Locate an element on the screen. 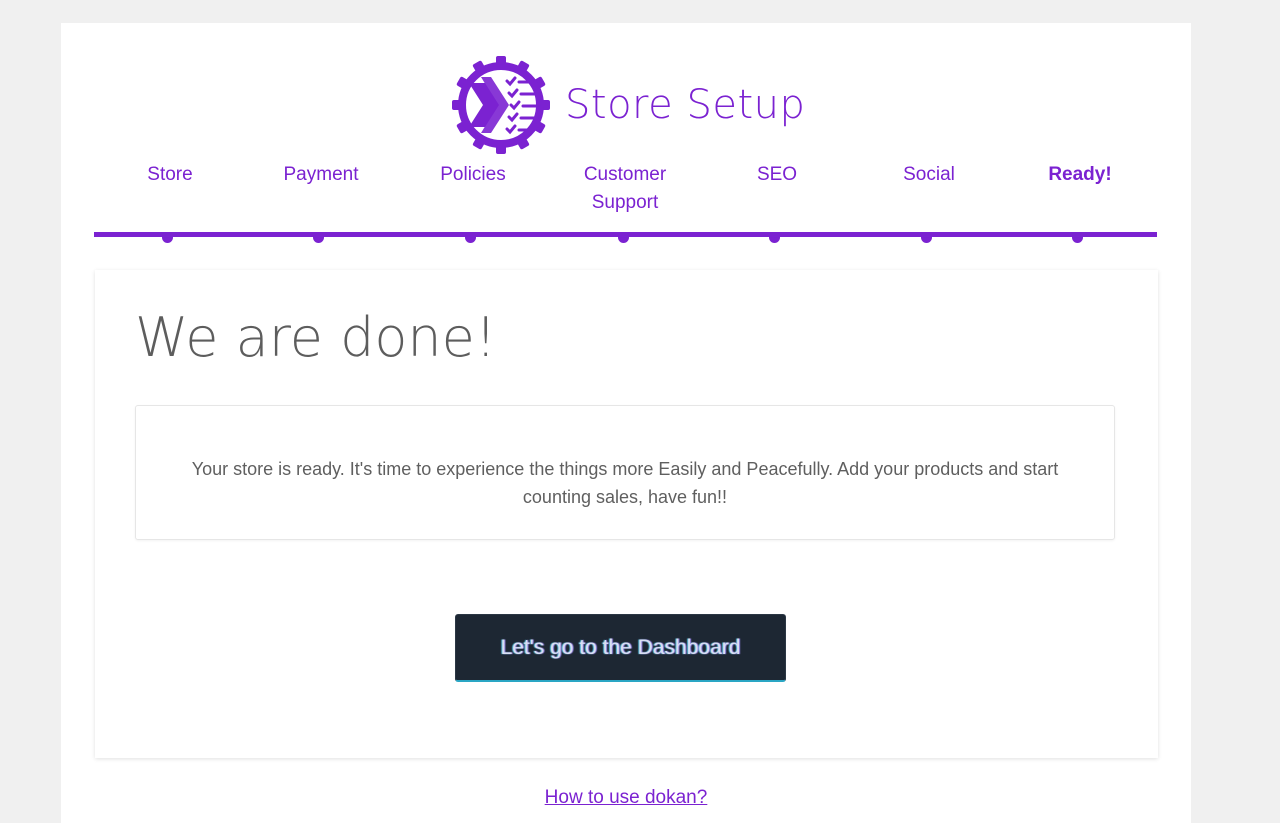 This screenshot has height=823, width=1280. step-label: Social is located at coordinates (929, 174).